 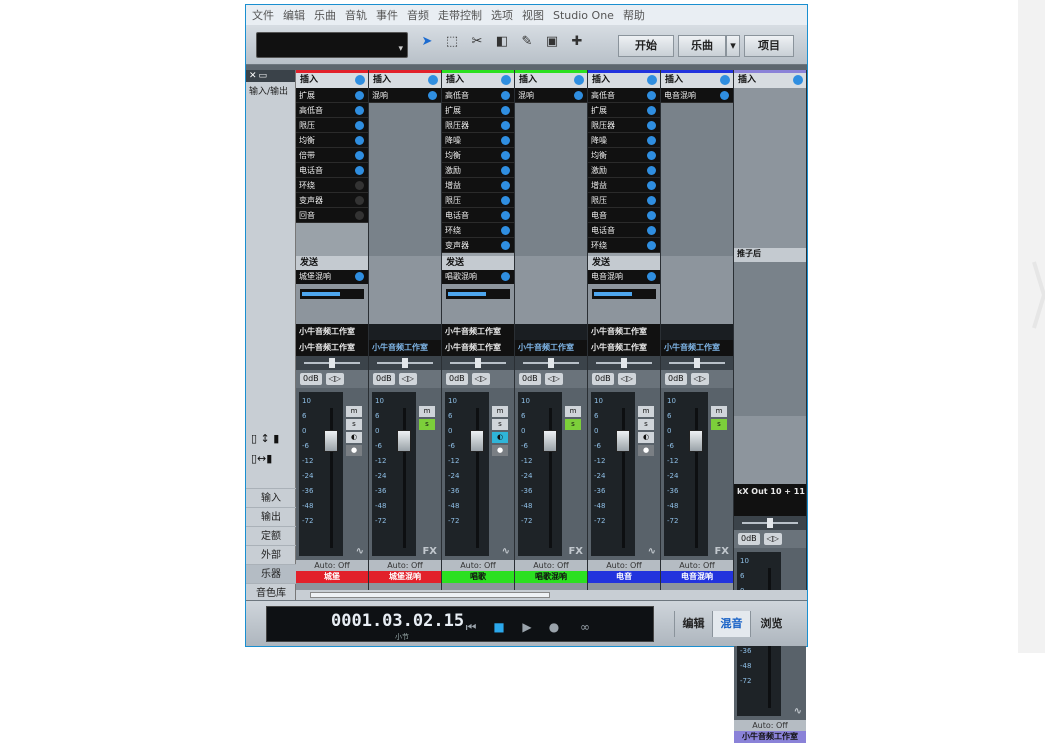 What do you see at coordinates (271, 516) in the screenshot?
I see `nav-item-output: 输出` at bounding box center [271, 516].